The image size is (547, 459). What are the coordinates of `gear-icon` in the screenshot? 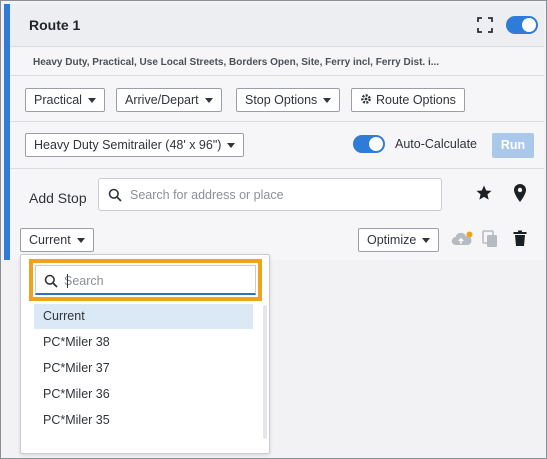 It's located at (366, 99).